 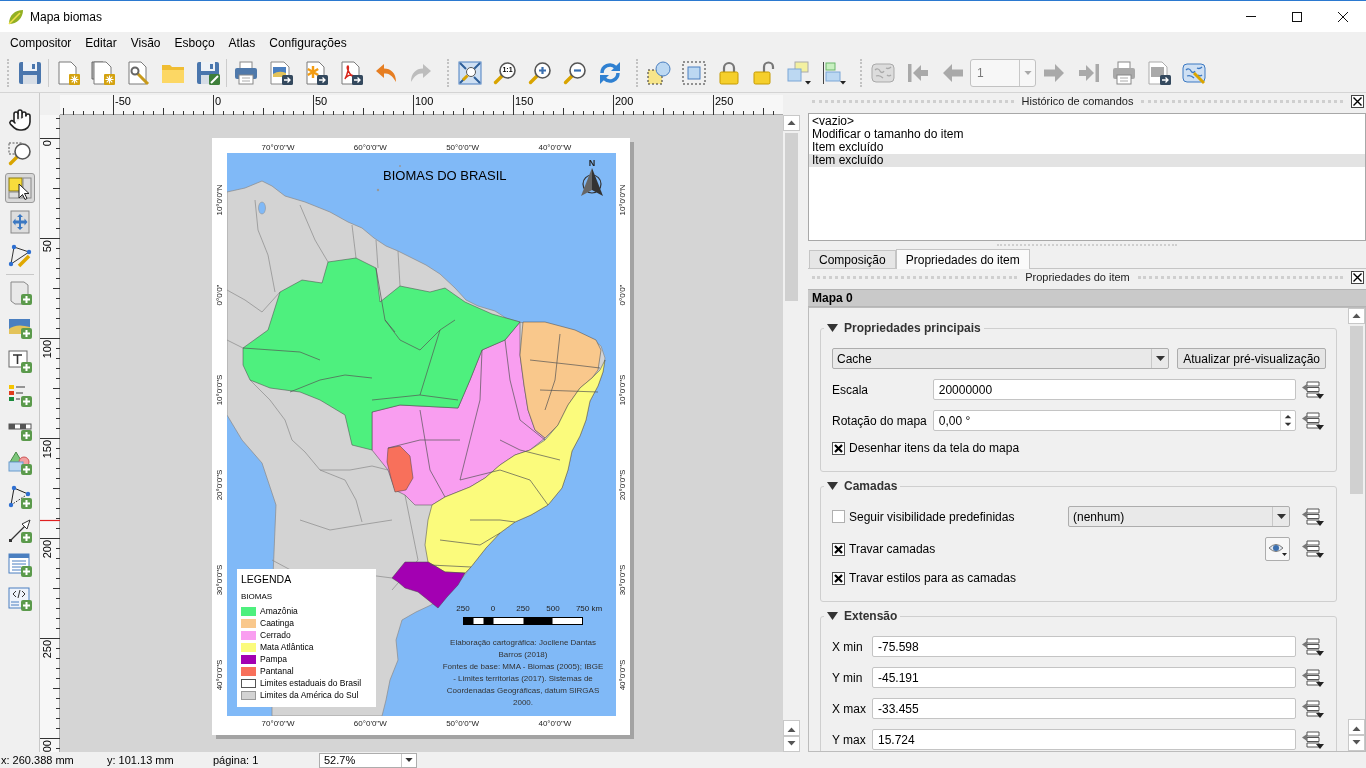 What do you see at coordinates (932, 517) in the screenshot?
I see `checkbox-label: Seguir visibilidade predefinidas` at bounding box center [932, 517].